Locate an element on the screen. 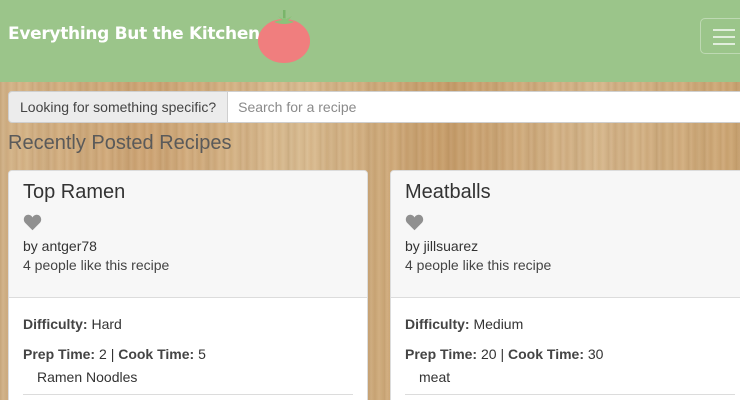 This screenshot has height=400, width=740. recipe-ingredient: meat is located at coordinates (435, 377).